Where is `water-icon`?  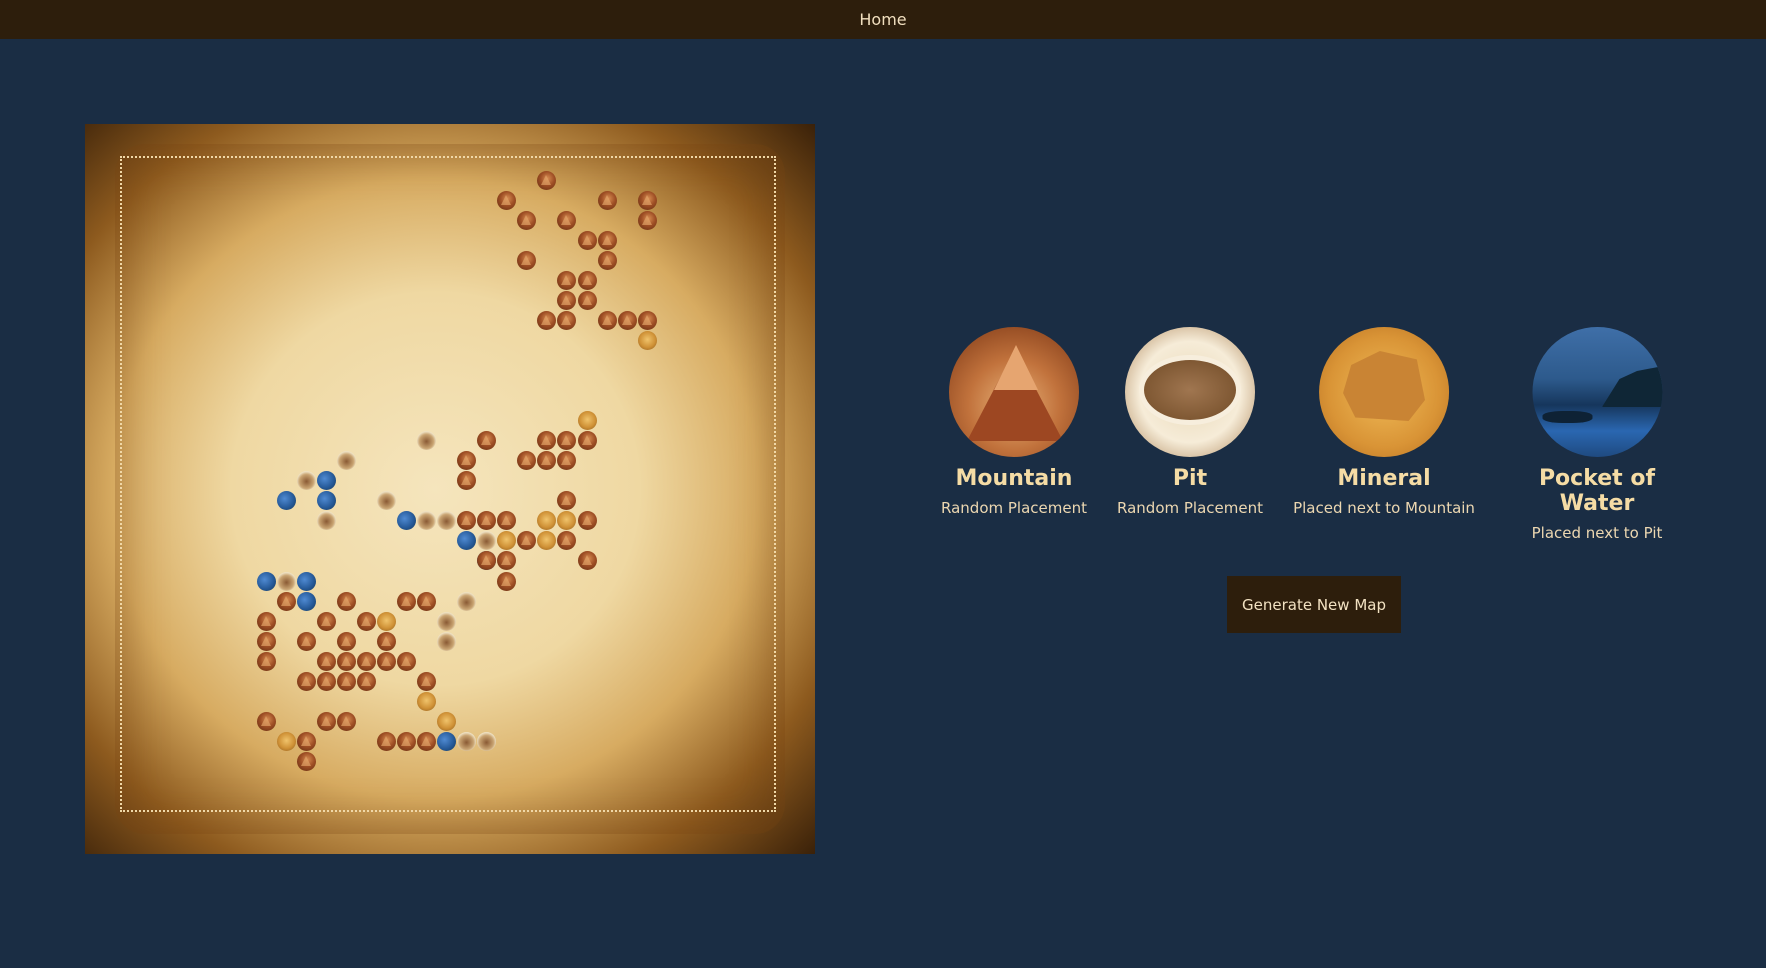 water-icon is located at coordinates (1597, 392).